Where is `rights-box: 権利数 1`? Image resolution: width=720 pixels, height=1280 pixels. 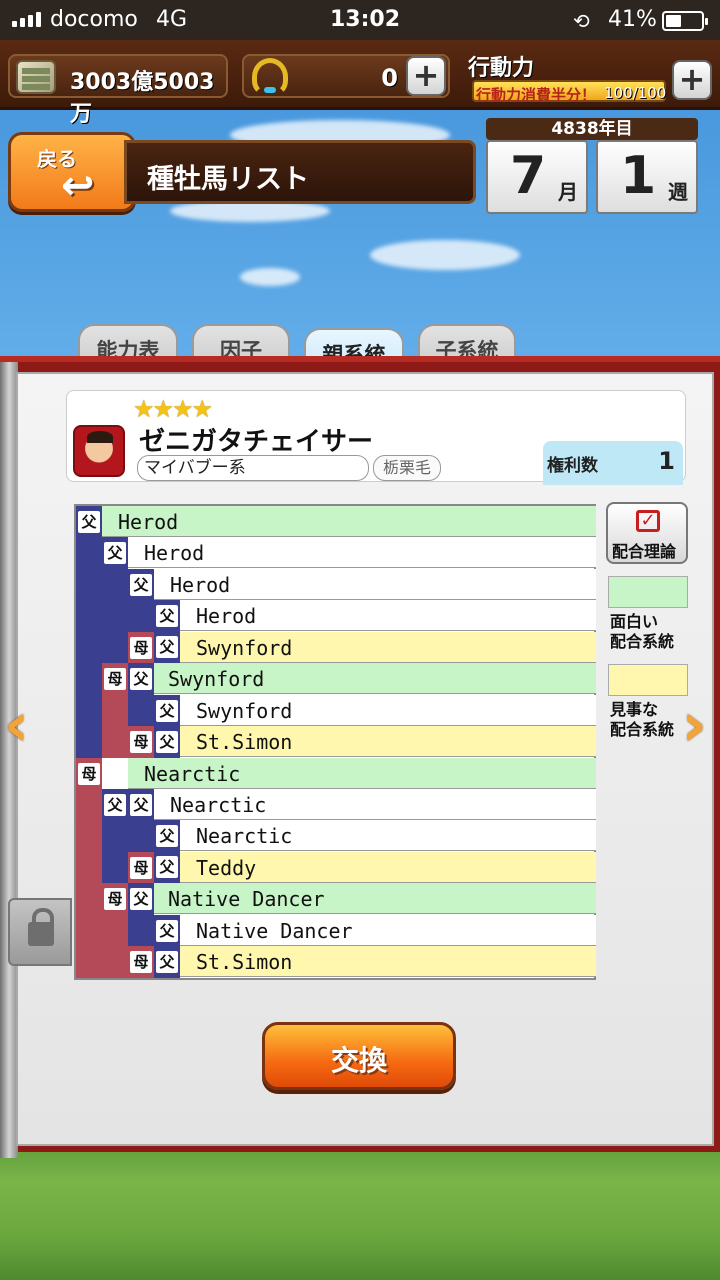 rights-box: 権利数 1 is located at coordinates (613, 463).